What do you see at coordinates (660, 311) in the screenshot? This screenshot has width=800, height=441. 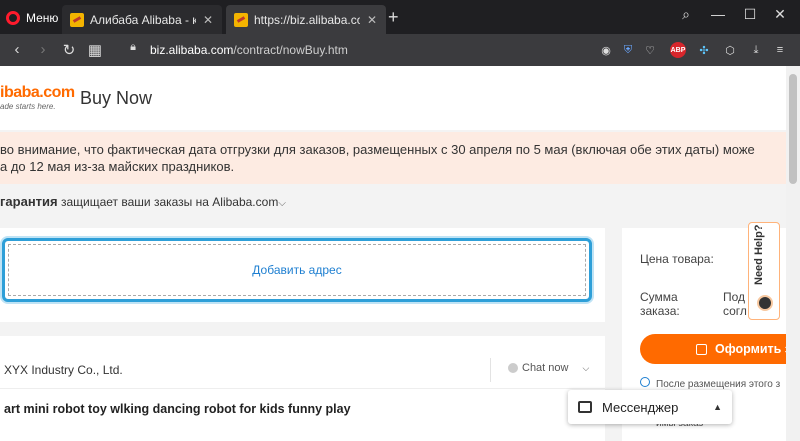 I see `order-sum-label-line2: заказа:` at bounding box center [660, 311].